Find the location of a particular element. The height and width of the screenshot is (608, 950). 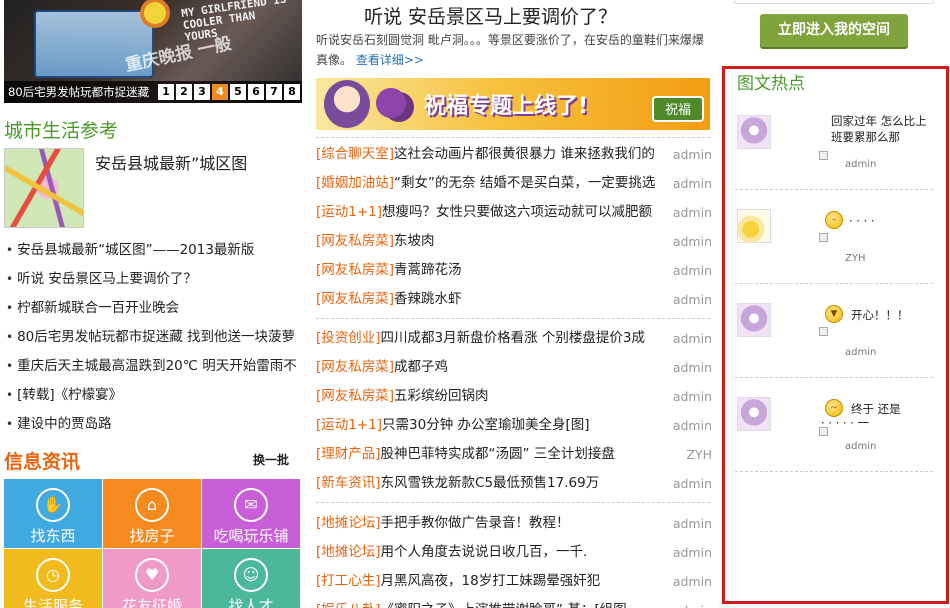

pager-page: 3 is located at coordinates (202, 92).